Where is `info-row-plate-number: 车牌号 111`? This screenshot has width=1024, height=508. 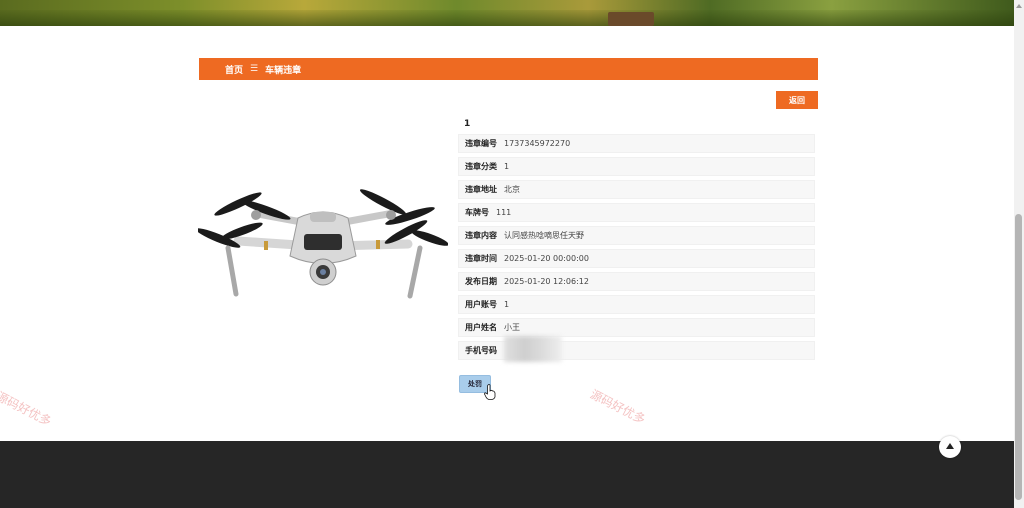 info-row-plate-number: 车牌号 111 is located at coordinates (636, 212).